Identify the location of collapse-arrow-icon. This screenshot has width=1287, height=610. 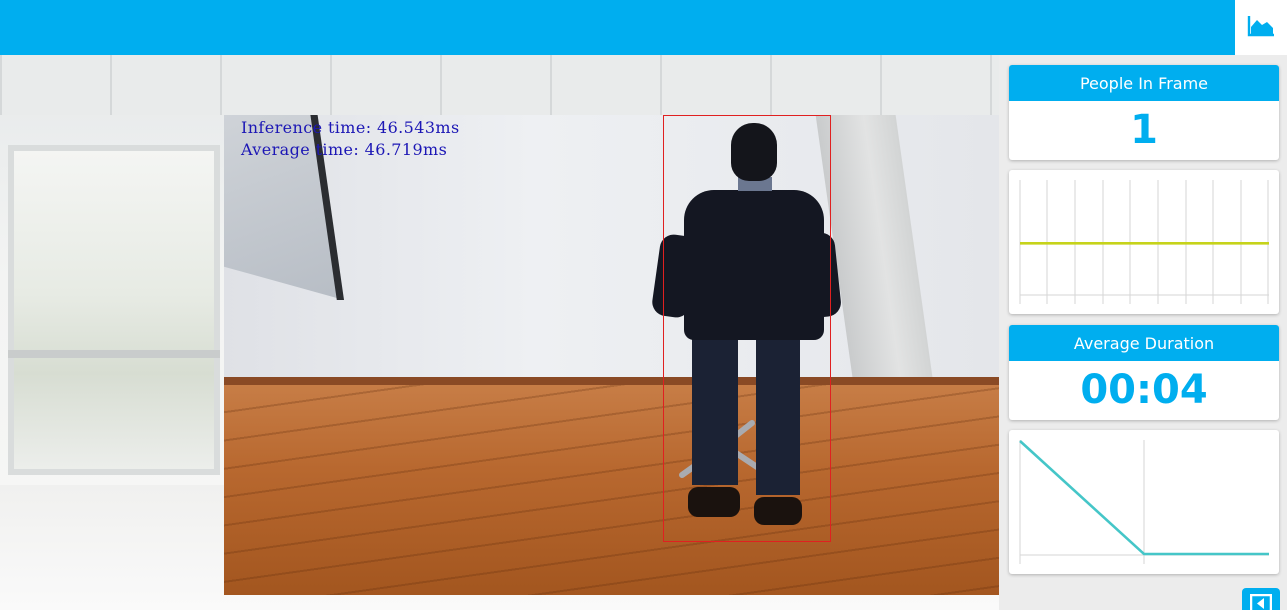
(1261, 601).